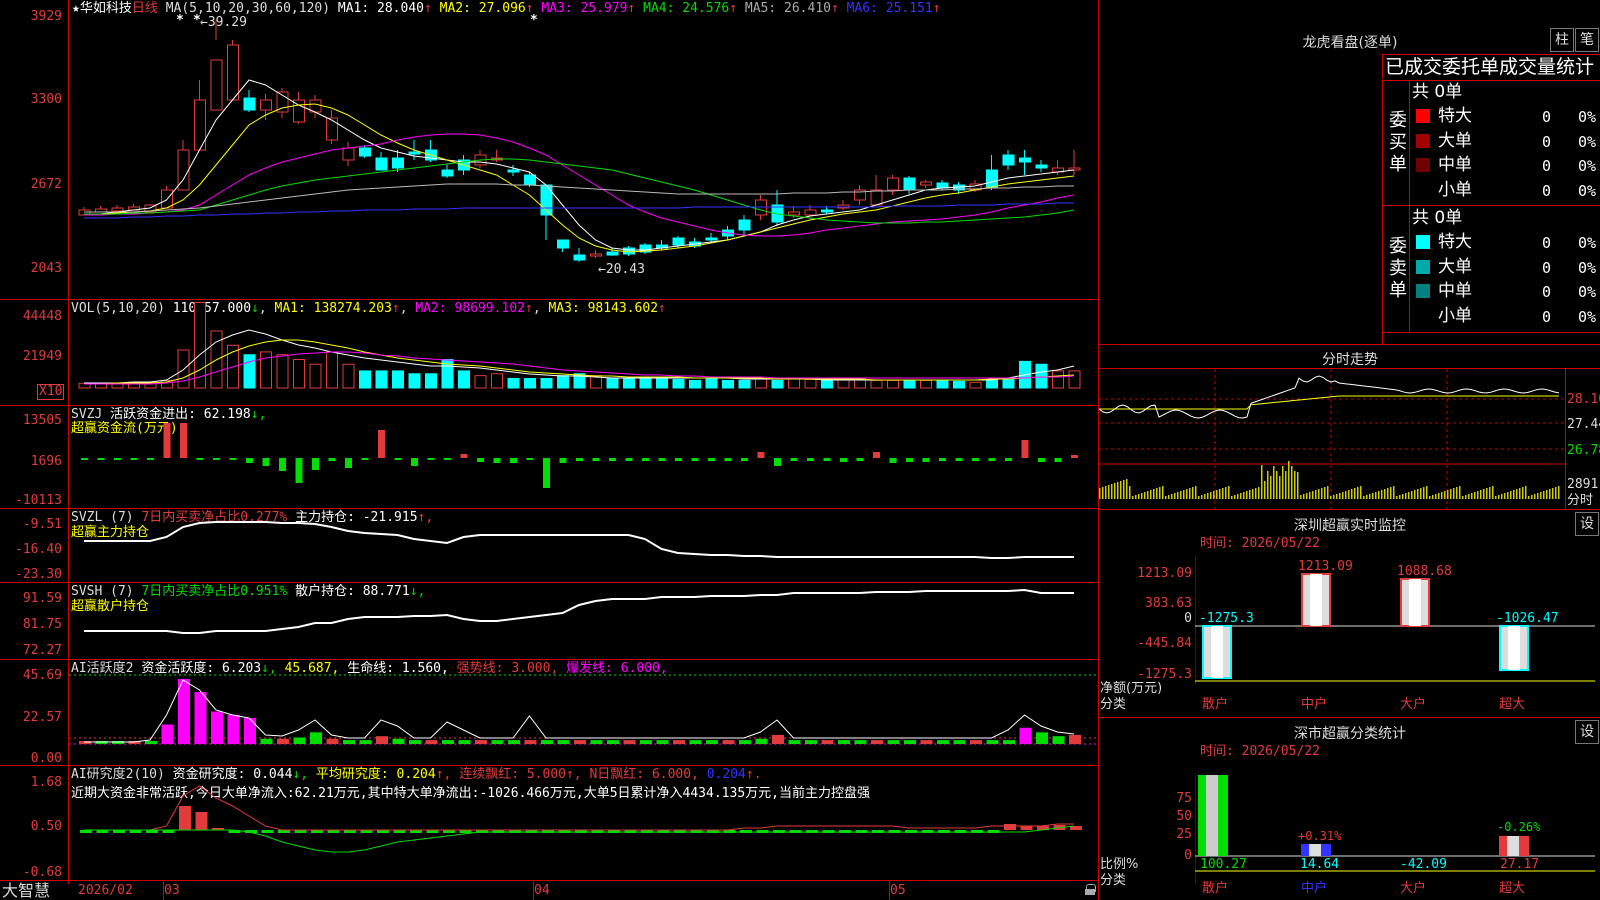  I want to click on ai-research-chart, so click(583, 823).